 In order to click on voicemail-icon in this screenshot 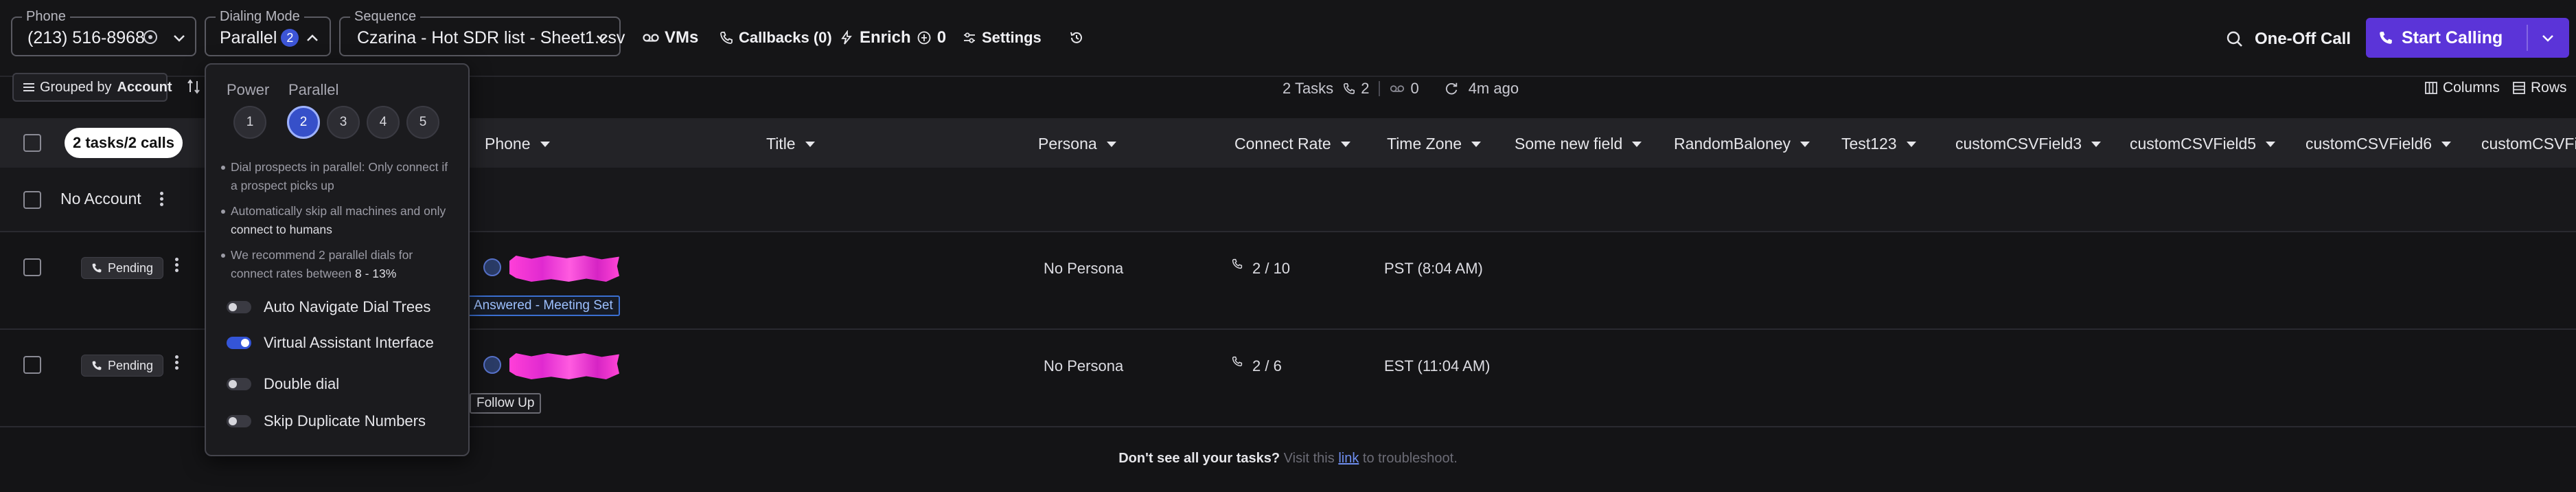, I will do `click(651, 37)`.